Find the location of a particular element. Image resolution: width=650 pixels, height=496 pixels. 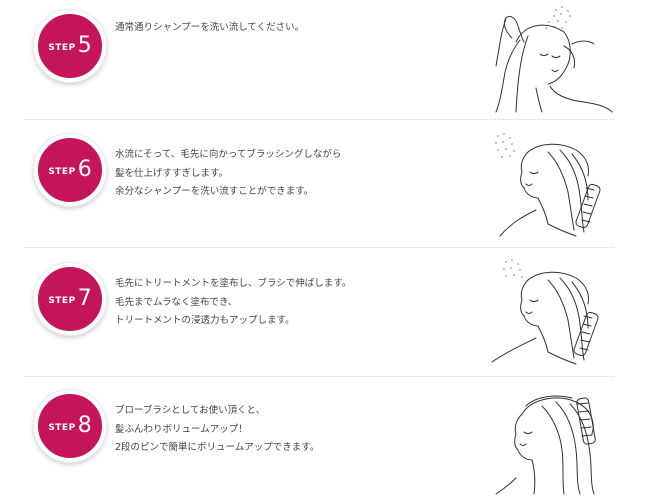

step-7-line-2: 毛先までムラなく塗布でき、 is located at coordinates (176, 302).